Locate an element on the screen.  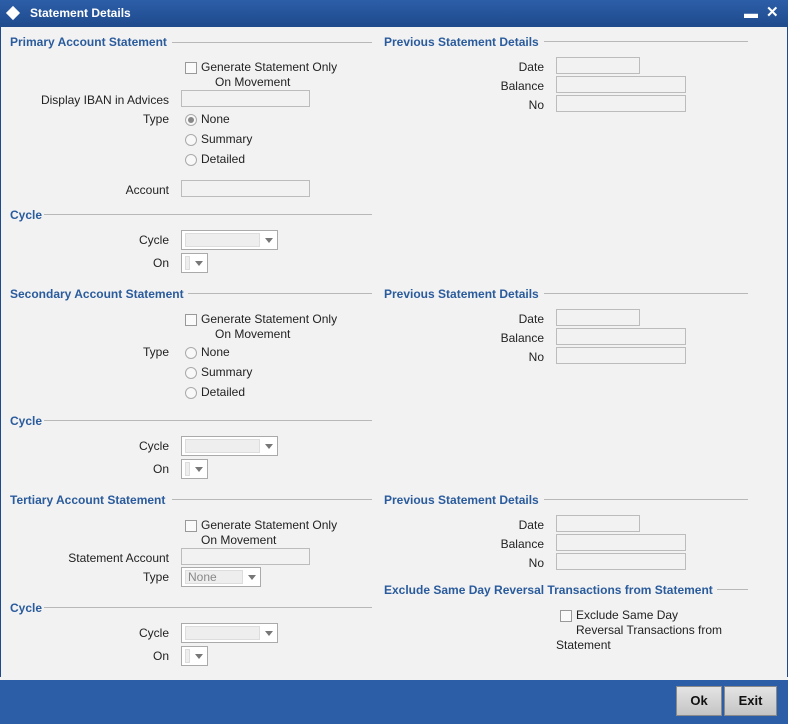
secondary-generate-checkbox is located at coordinates (191, 320).